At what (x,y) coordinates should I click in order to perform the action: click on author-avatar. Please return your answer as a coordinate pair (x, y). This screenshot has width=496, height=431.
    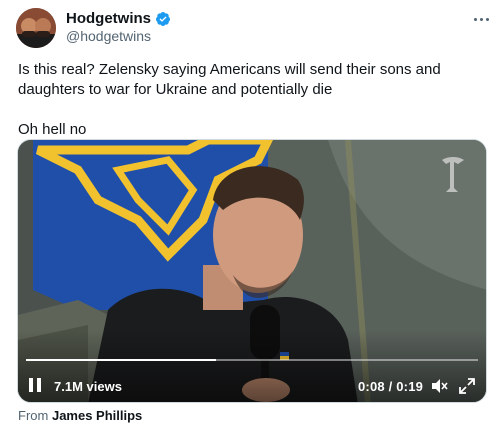
    Looking at the image, I should click on (36, 28).